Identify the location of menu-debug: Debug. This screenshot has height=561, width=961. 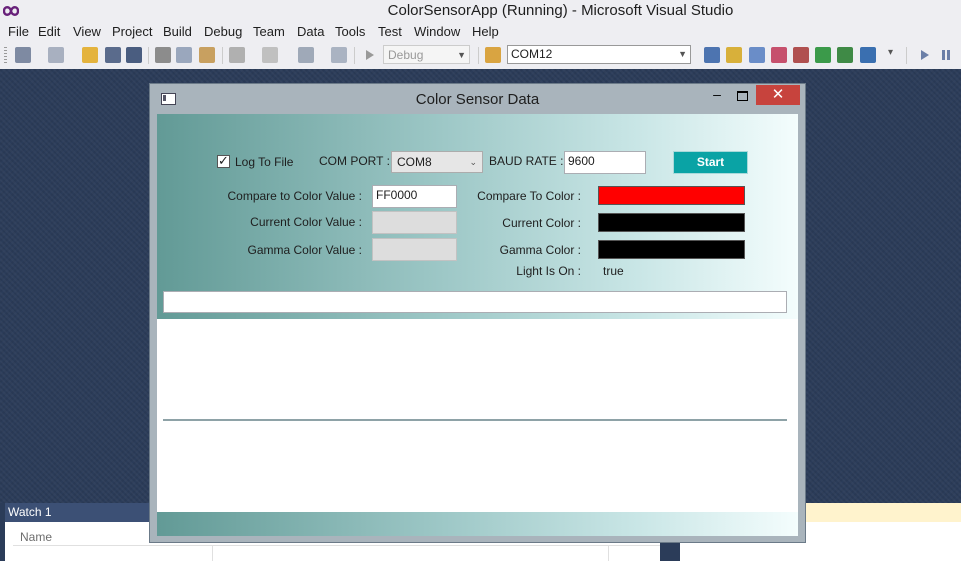
(223, 31).